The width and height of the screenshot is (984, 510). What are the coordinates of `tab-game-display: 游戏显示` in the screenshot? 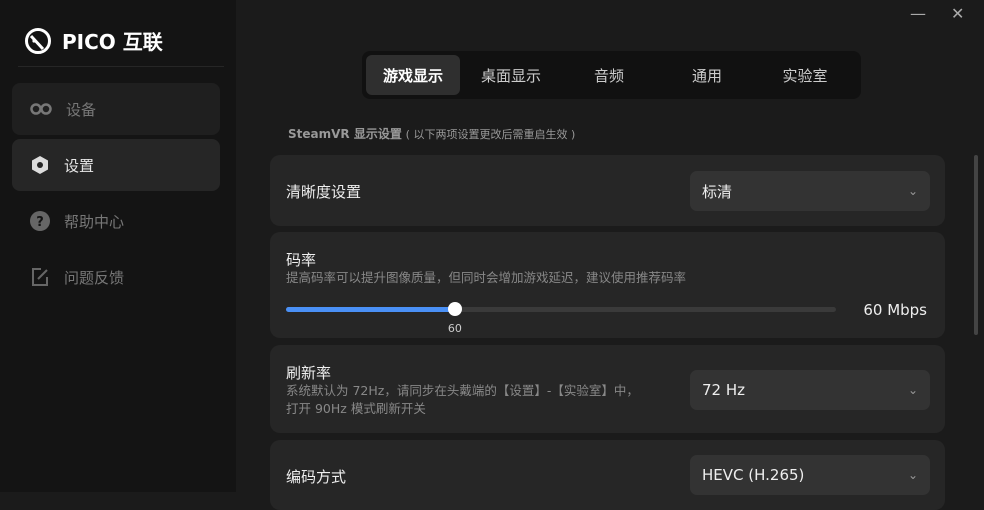 It's located at (413, 75).